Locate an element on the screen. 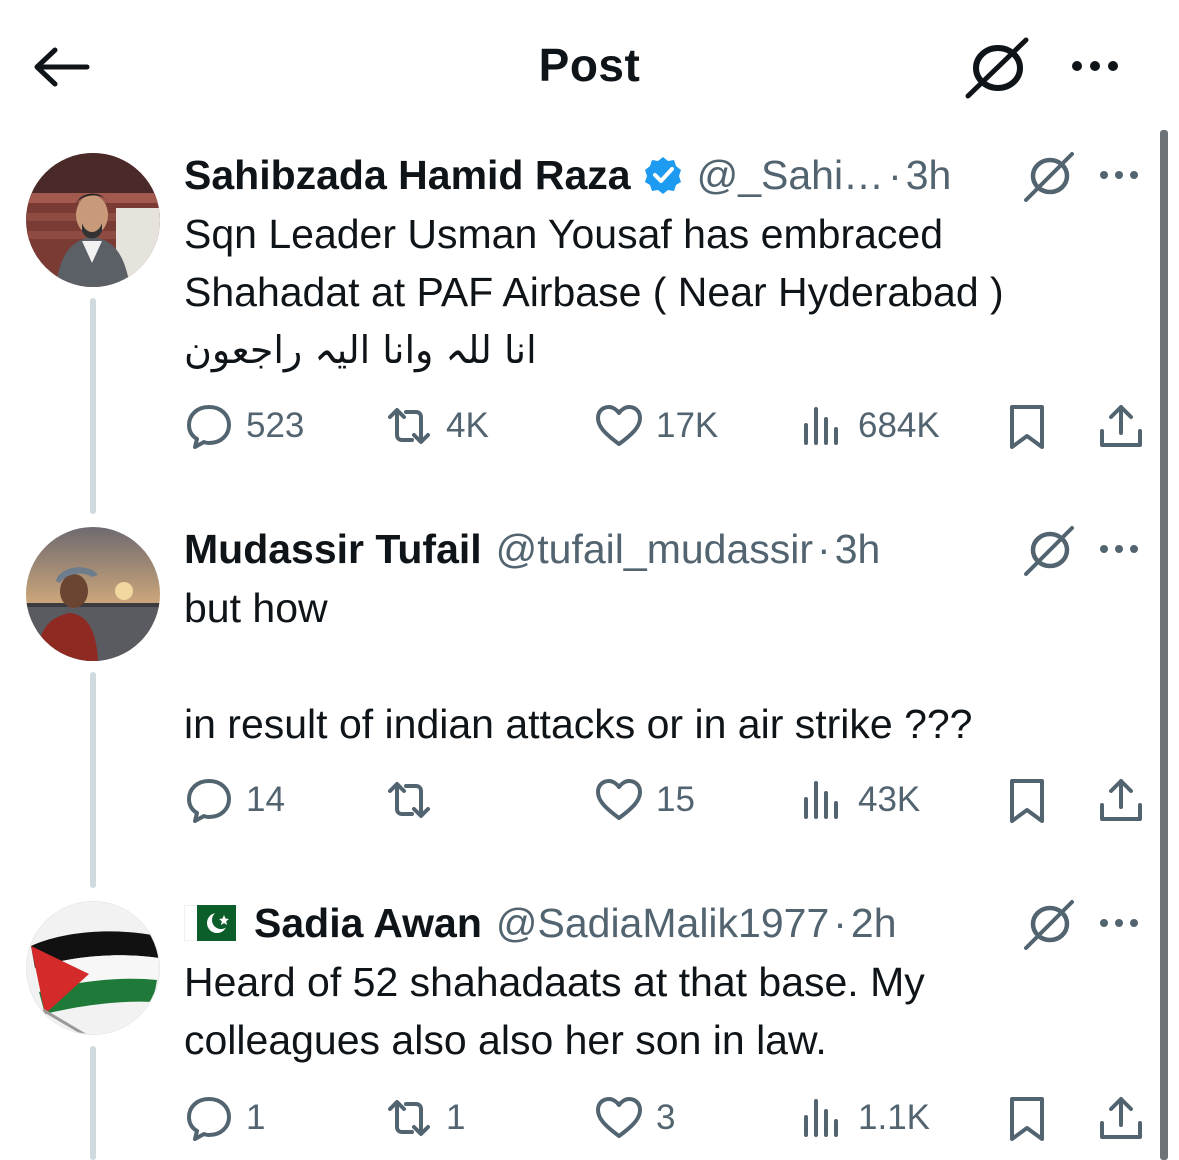  tweet-line: Heard of 52 shahadaats at that base. My is located at coordinates (554, 982).